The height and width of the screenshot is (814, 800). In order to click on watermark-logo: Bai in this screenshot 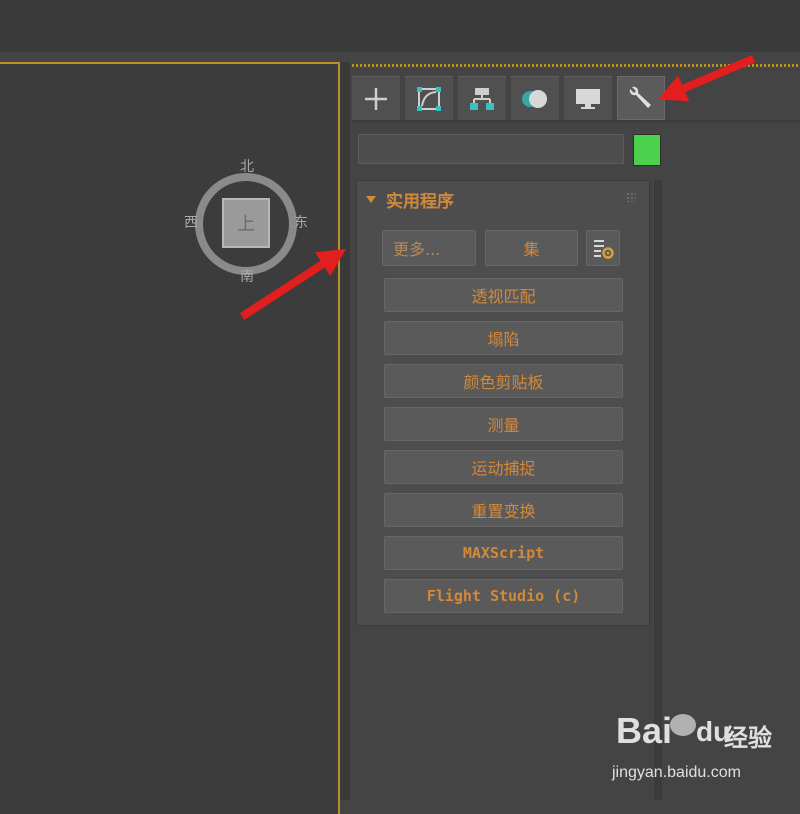, I will do `click(644, 730)`.